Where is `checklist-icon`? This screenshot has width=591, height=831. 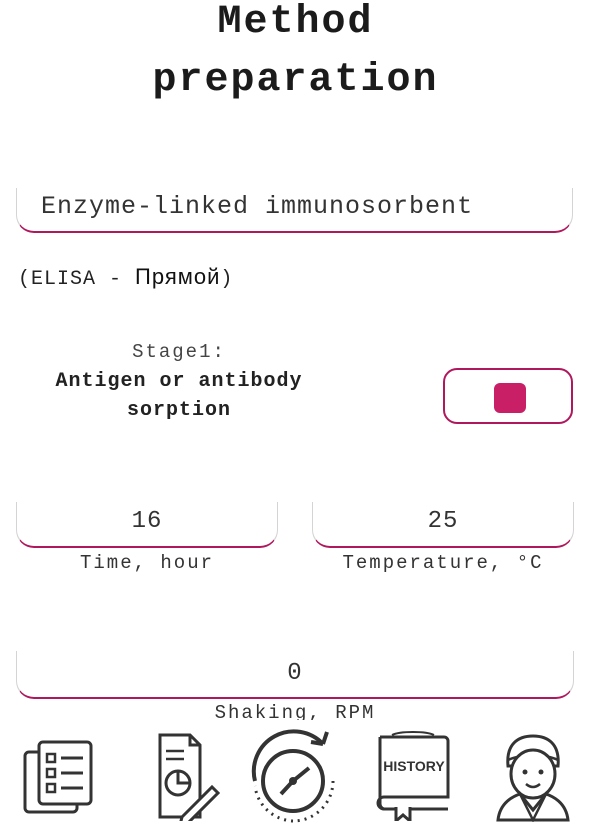
checklist-icon is located at coordinates (58, 776).